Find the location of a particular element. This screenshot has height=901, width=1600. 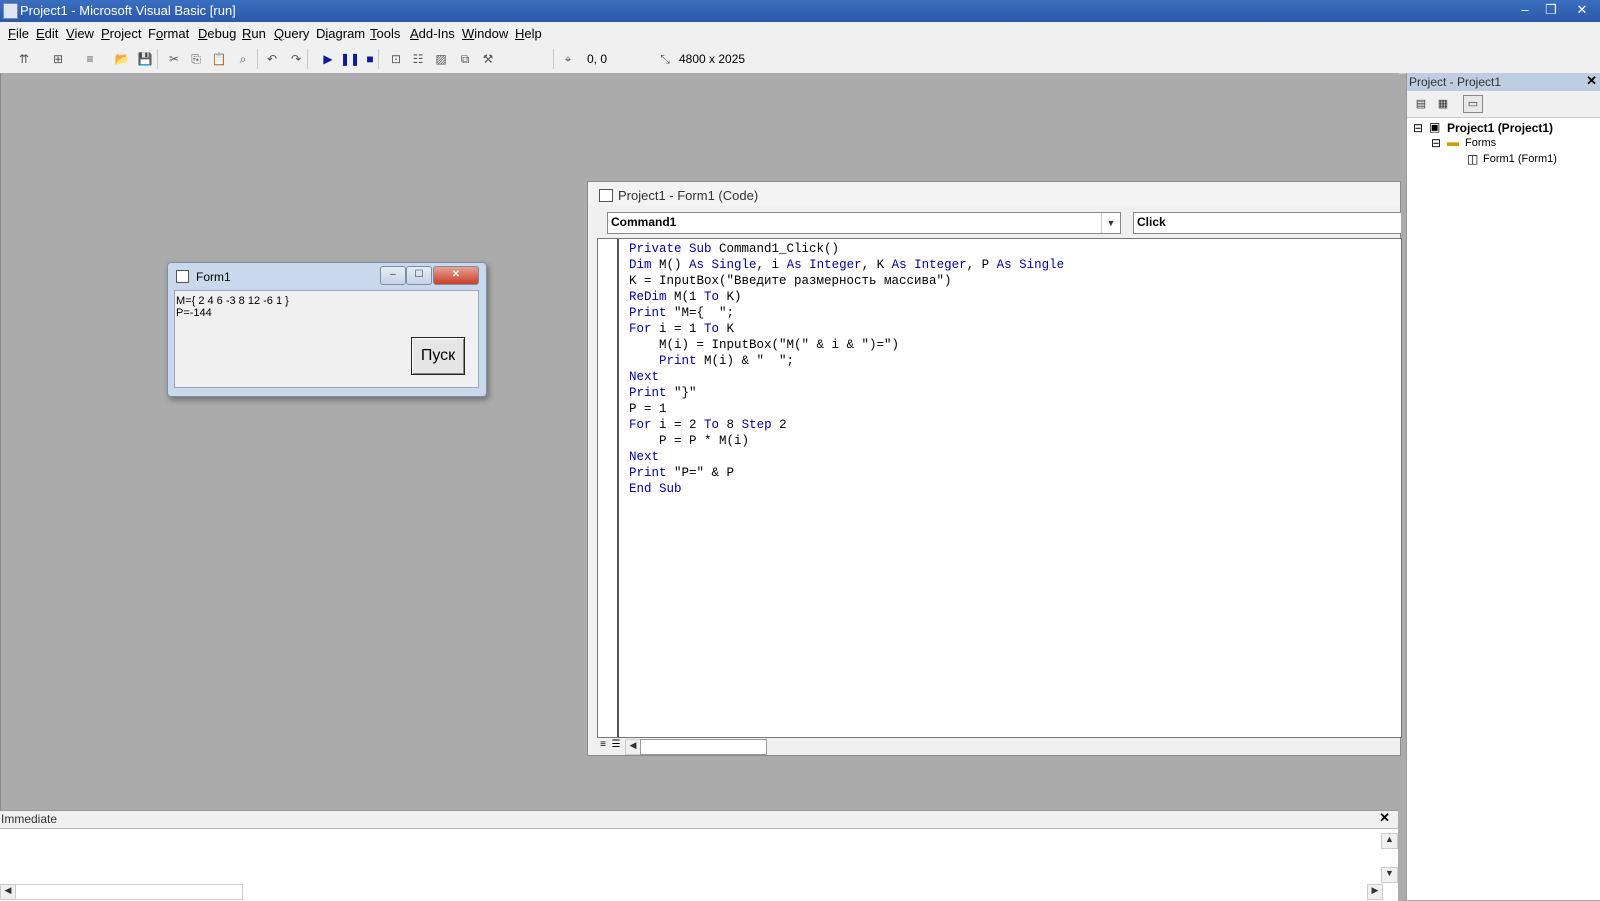

menu-run: Run is located at coordinates (254, 33).